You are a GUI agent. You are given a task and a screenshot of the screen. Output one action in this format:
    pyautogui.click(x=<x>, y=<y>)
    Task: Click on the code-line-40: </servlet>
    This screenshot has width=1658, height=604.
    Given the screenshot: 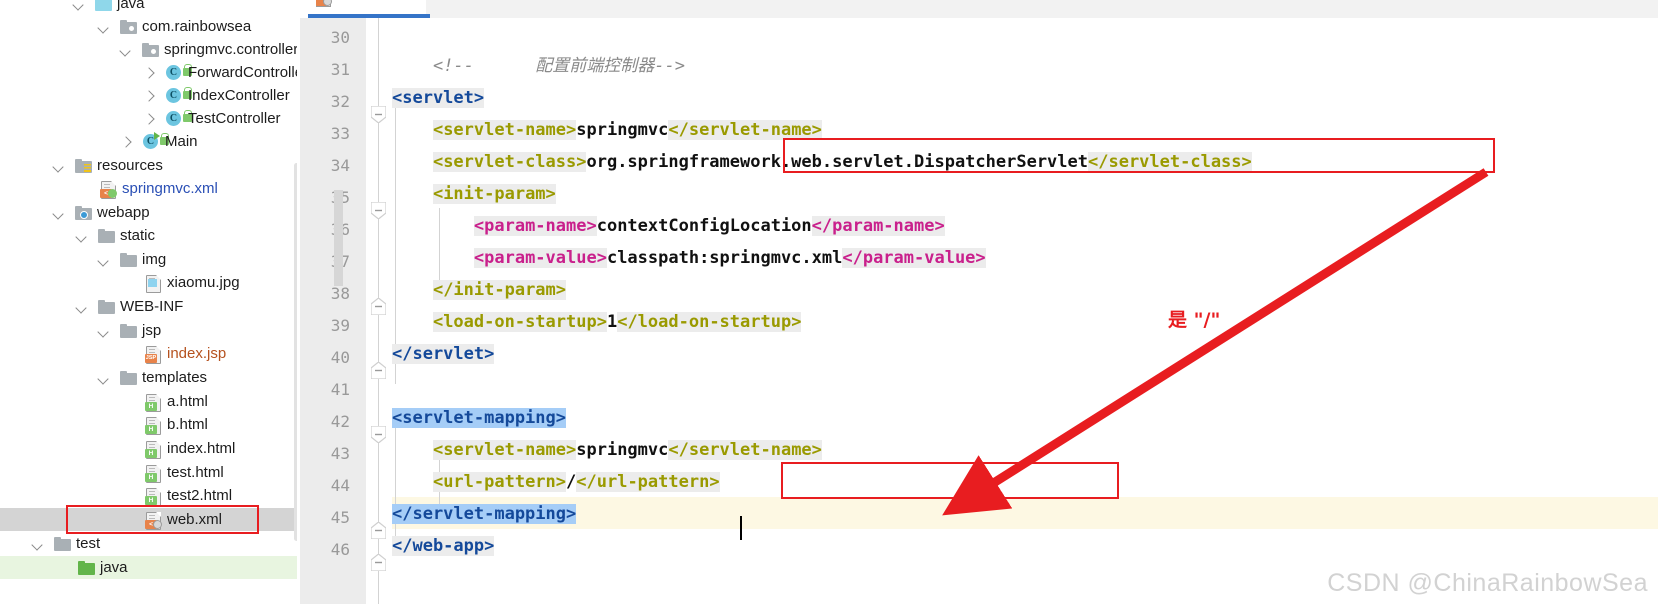 What is the action you would take?
    pyautogui.click(x=443, y=354)
    